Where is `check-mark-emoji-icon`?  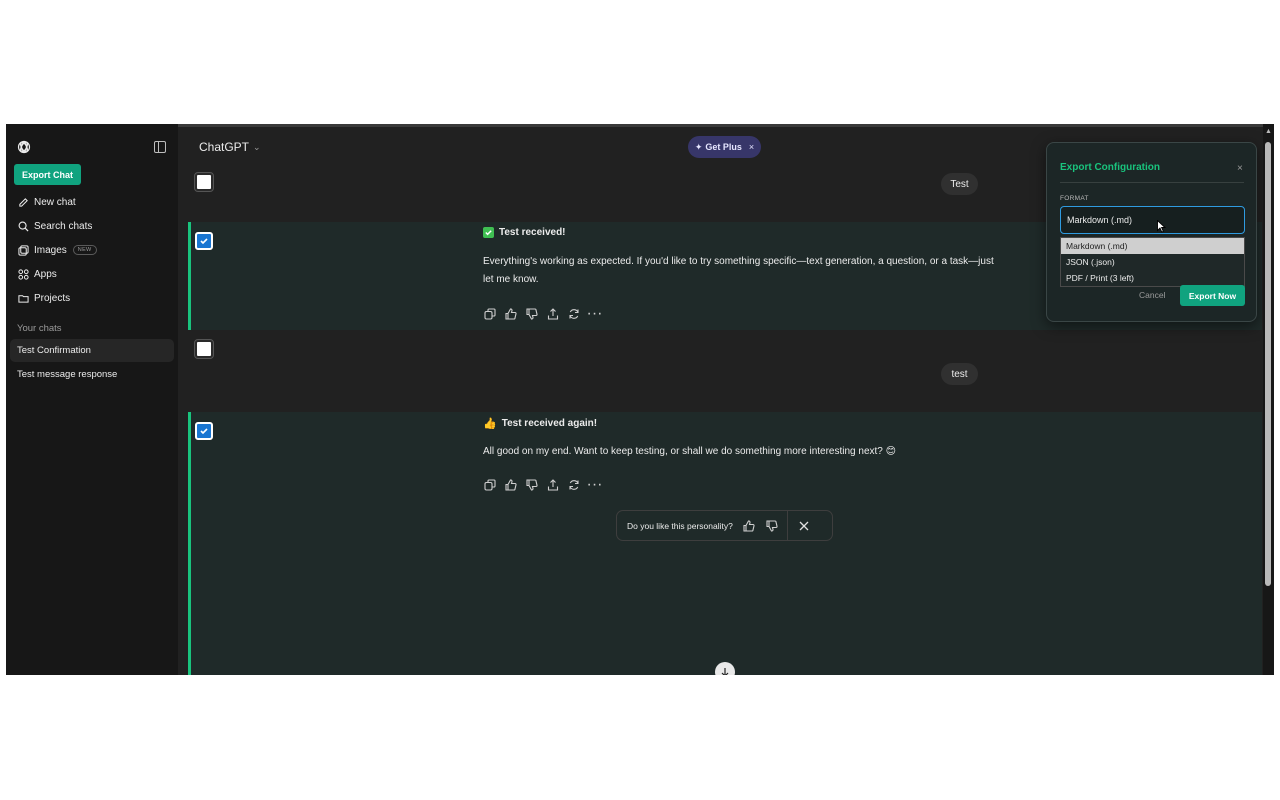 check-mark-emoji-icon is located at coordinates (488, 232).